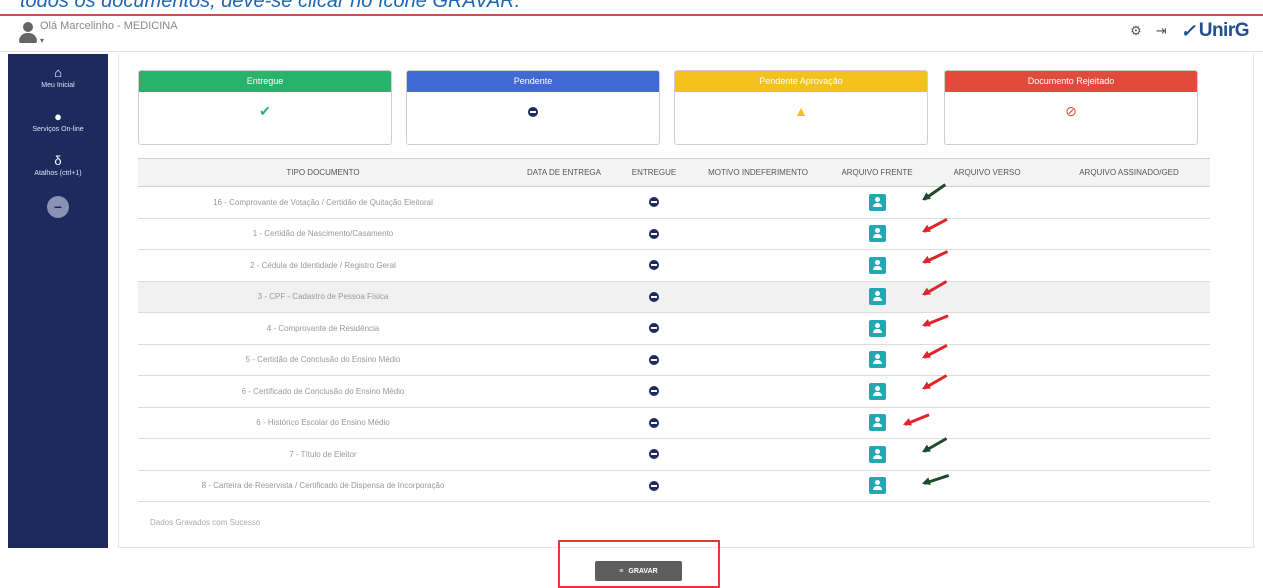  What do you see at coordinates (323, 454) in the screenshot?
I see `document-type-cell: 7 - Título de Eleitor` at bounding box center [323, 454].